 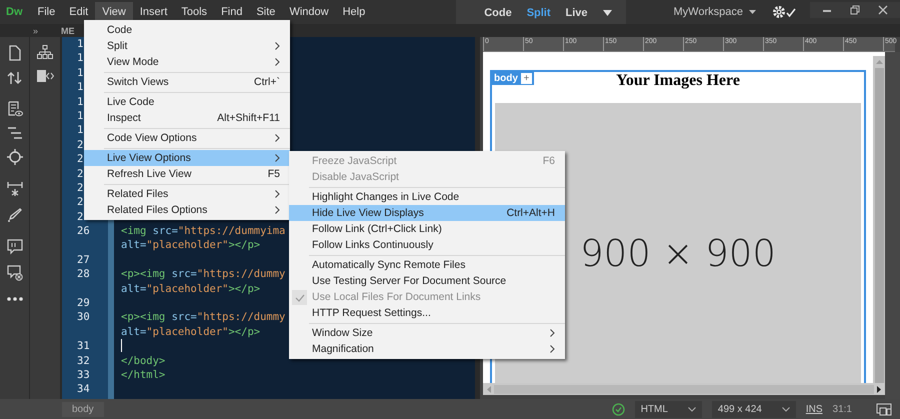 I want to click on line-number: 29, so click(x=83, y=303).